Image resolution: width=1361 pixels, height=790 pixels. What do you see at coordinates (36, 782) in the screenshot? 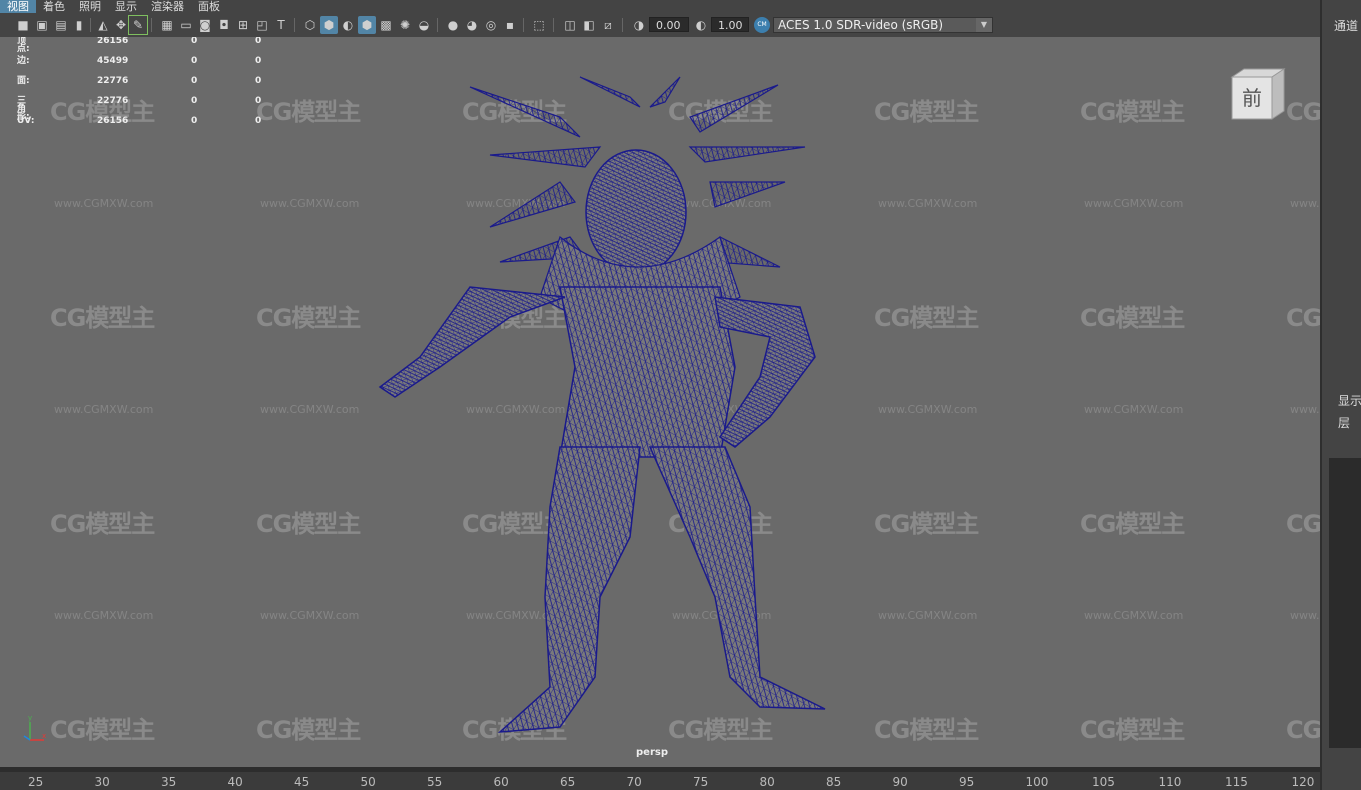
I see `timeline-tick-label: 25` at bounding box center [36, 782].